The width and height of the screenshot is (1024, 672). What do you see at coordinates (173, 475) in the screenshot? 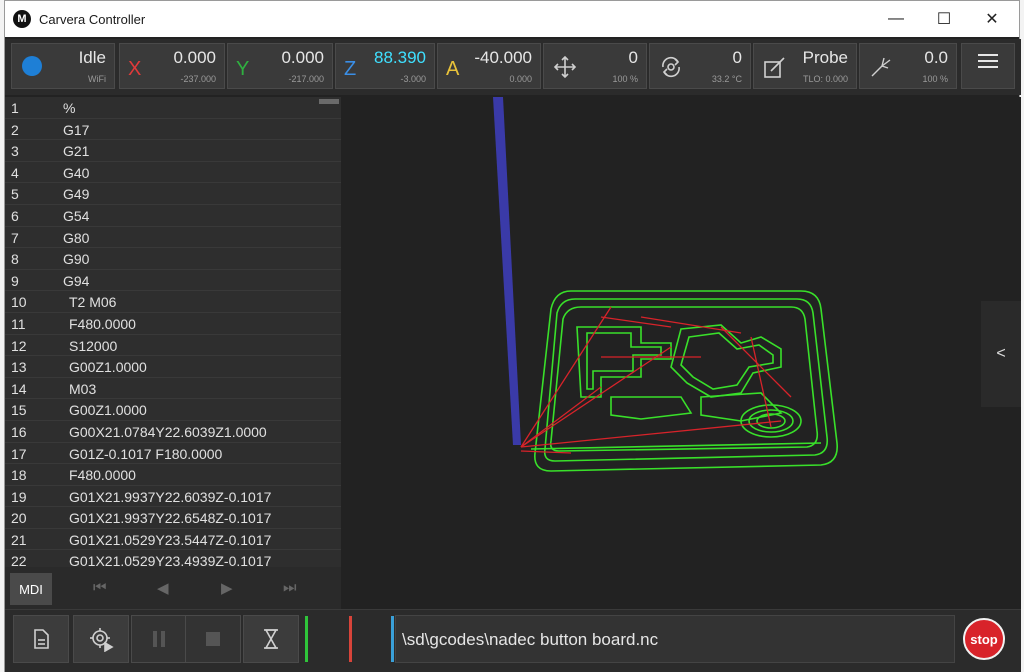
I see `gcode-line: 18 F480.0000` at bounding box center [173, 475].